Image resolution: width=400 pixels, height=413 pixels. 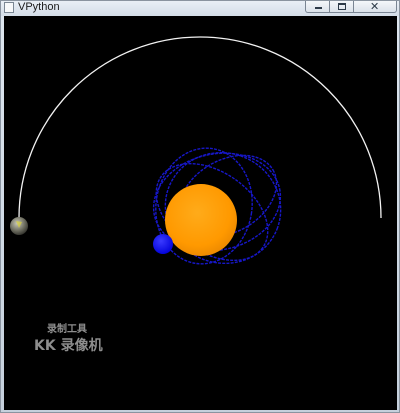 I want to click on caption-buttons: ✕, so click(x=351, y=7).